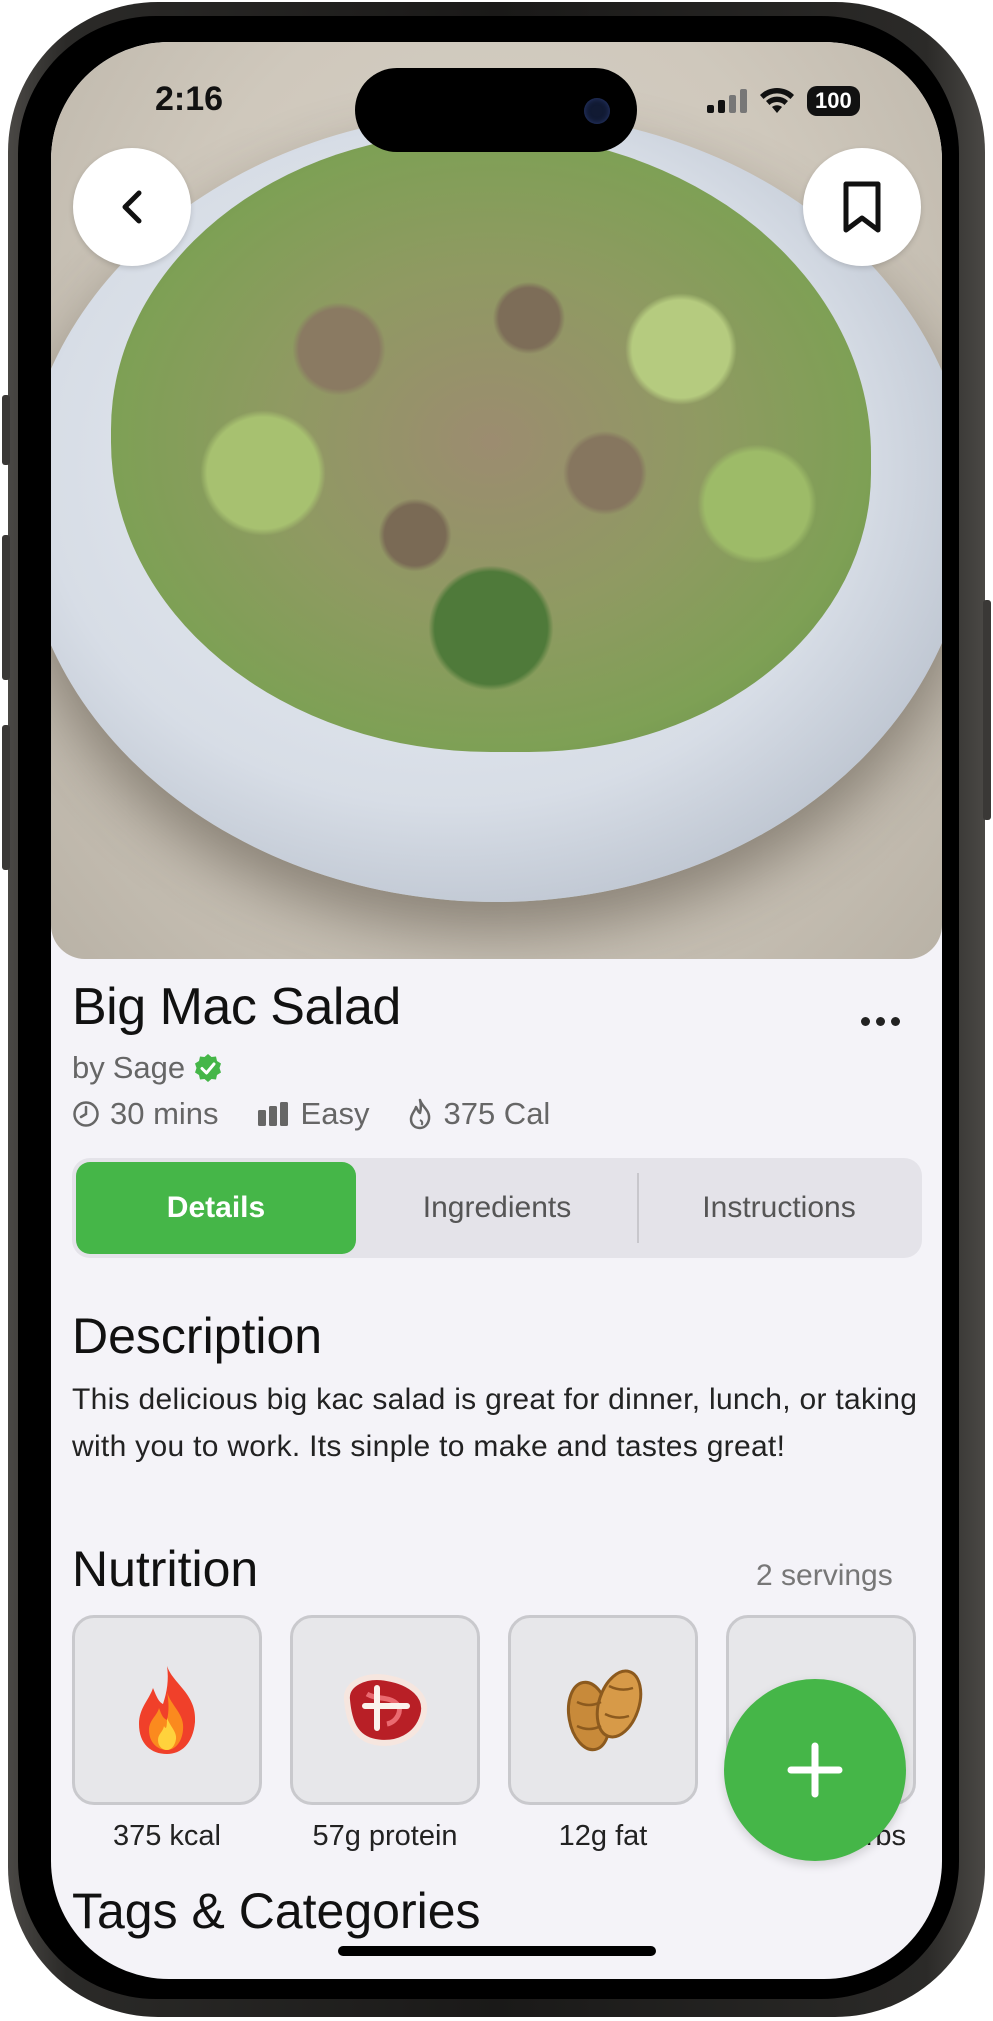  Describe the element at coordinates (603, 1836) in the screenshot. I see `nutrition-label-fat: 12g fat` at that location.